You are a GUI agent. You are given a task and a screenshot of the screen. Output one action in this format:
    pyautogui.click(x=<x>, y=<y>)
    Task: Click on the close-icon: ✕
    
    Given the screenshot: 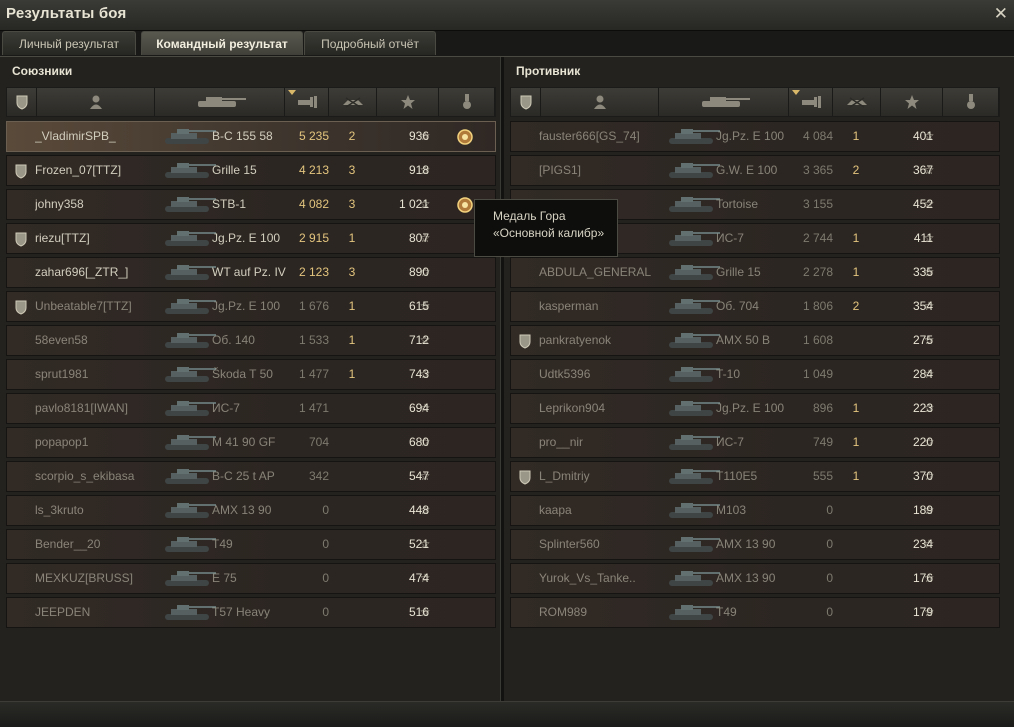 What is the action you would take?
    pyautogui.click(x=1001, y=14)
    